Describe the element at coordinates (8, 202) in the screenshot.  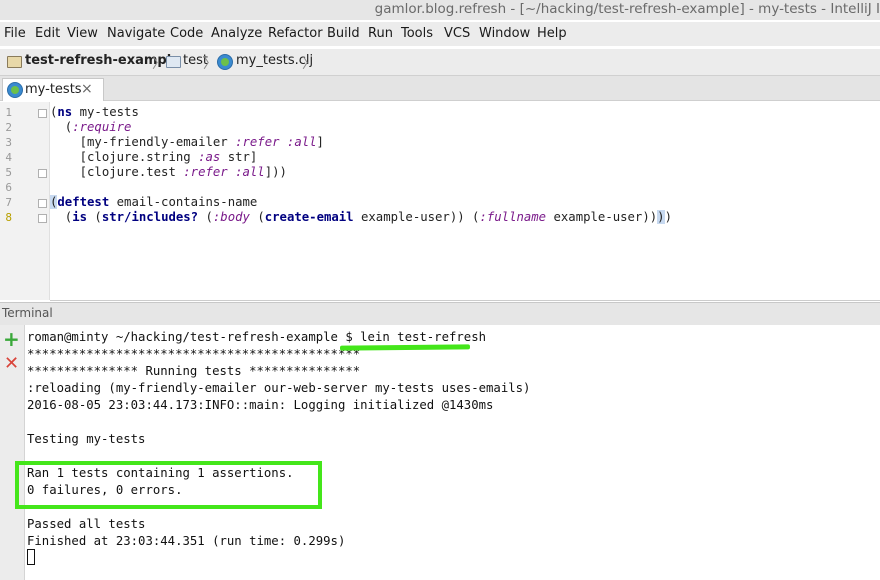
I see `line-number: 7` at that location.